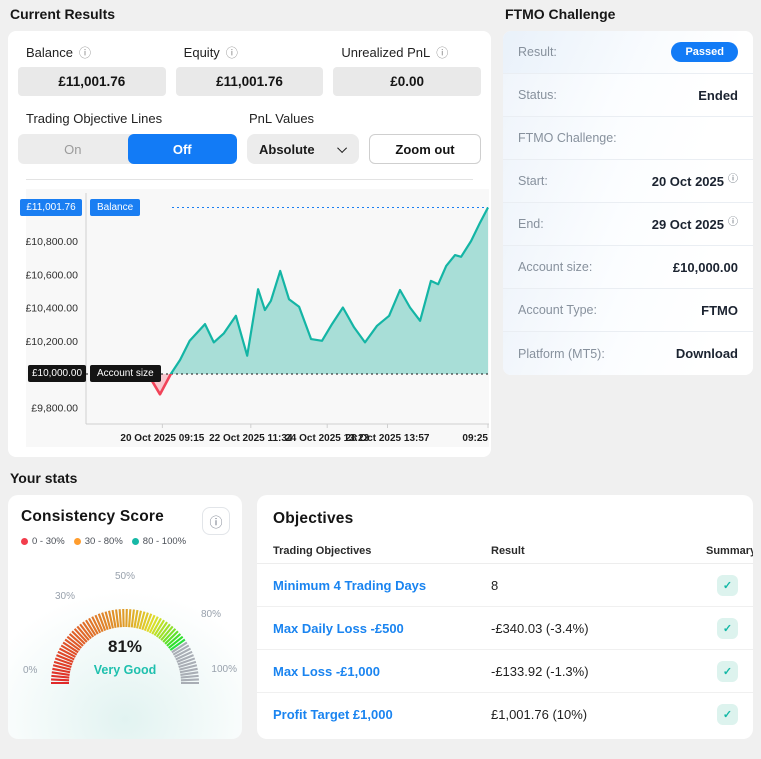 This screenshot has height=759, width=761. I want to click on objectives-header: Trading Objectives Result Summary, so click(505, 551).